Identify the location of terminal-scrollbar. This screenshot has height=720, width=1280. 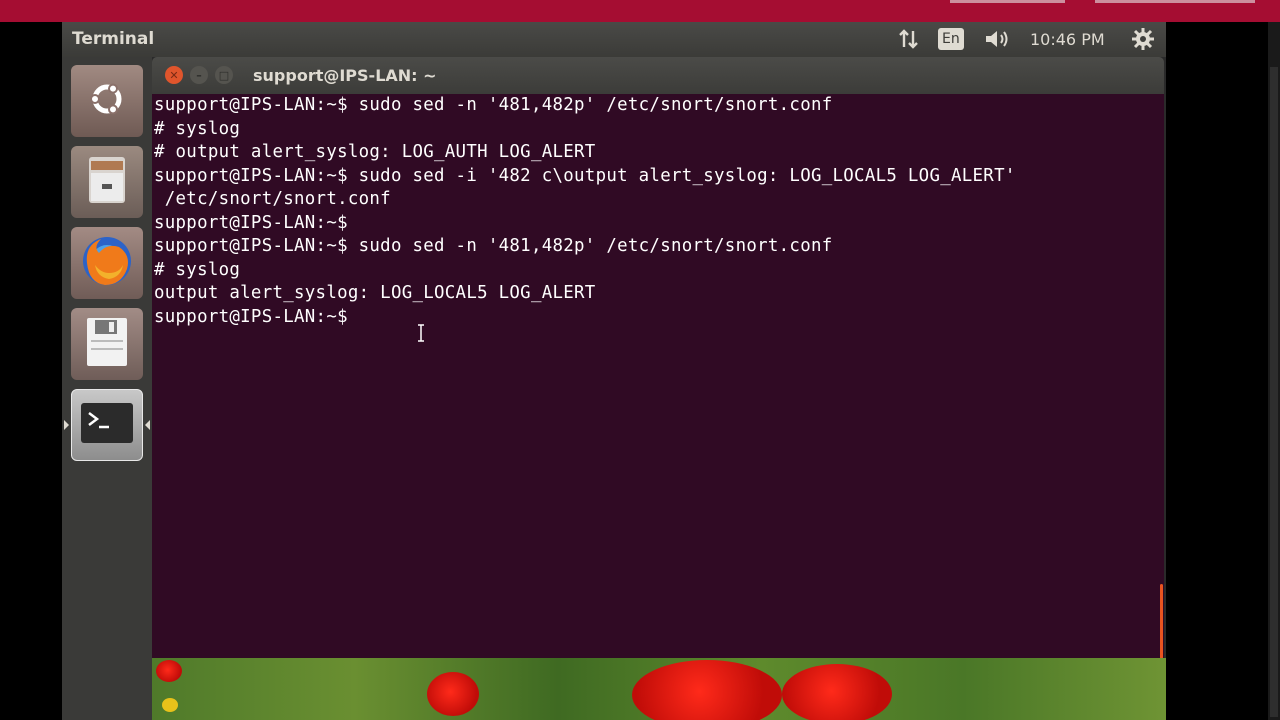
(1161, 387).